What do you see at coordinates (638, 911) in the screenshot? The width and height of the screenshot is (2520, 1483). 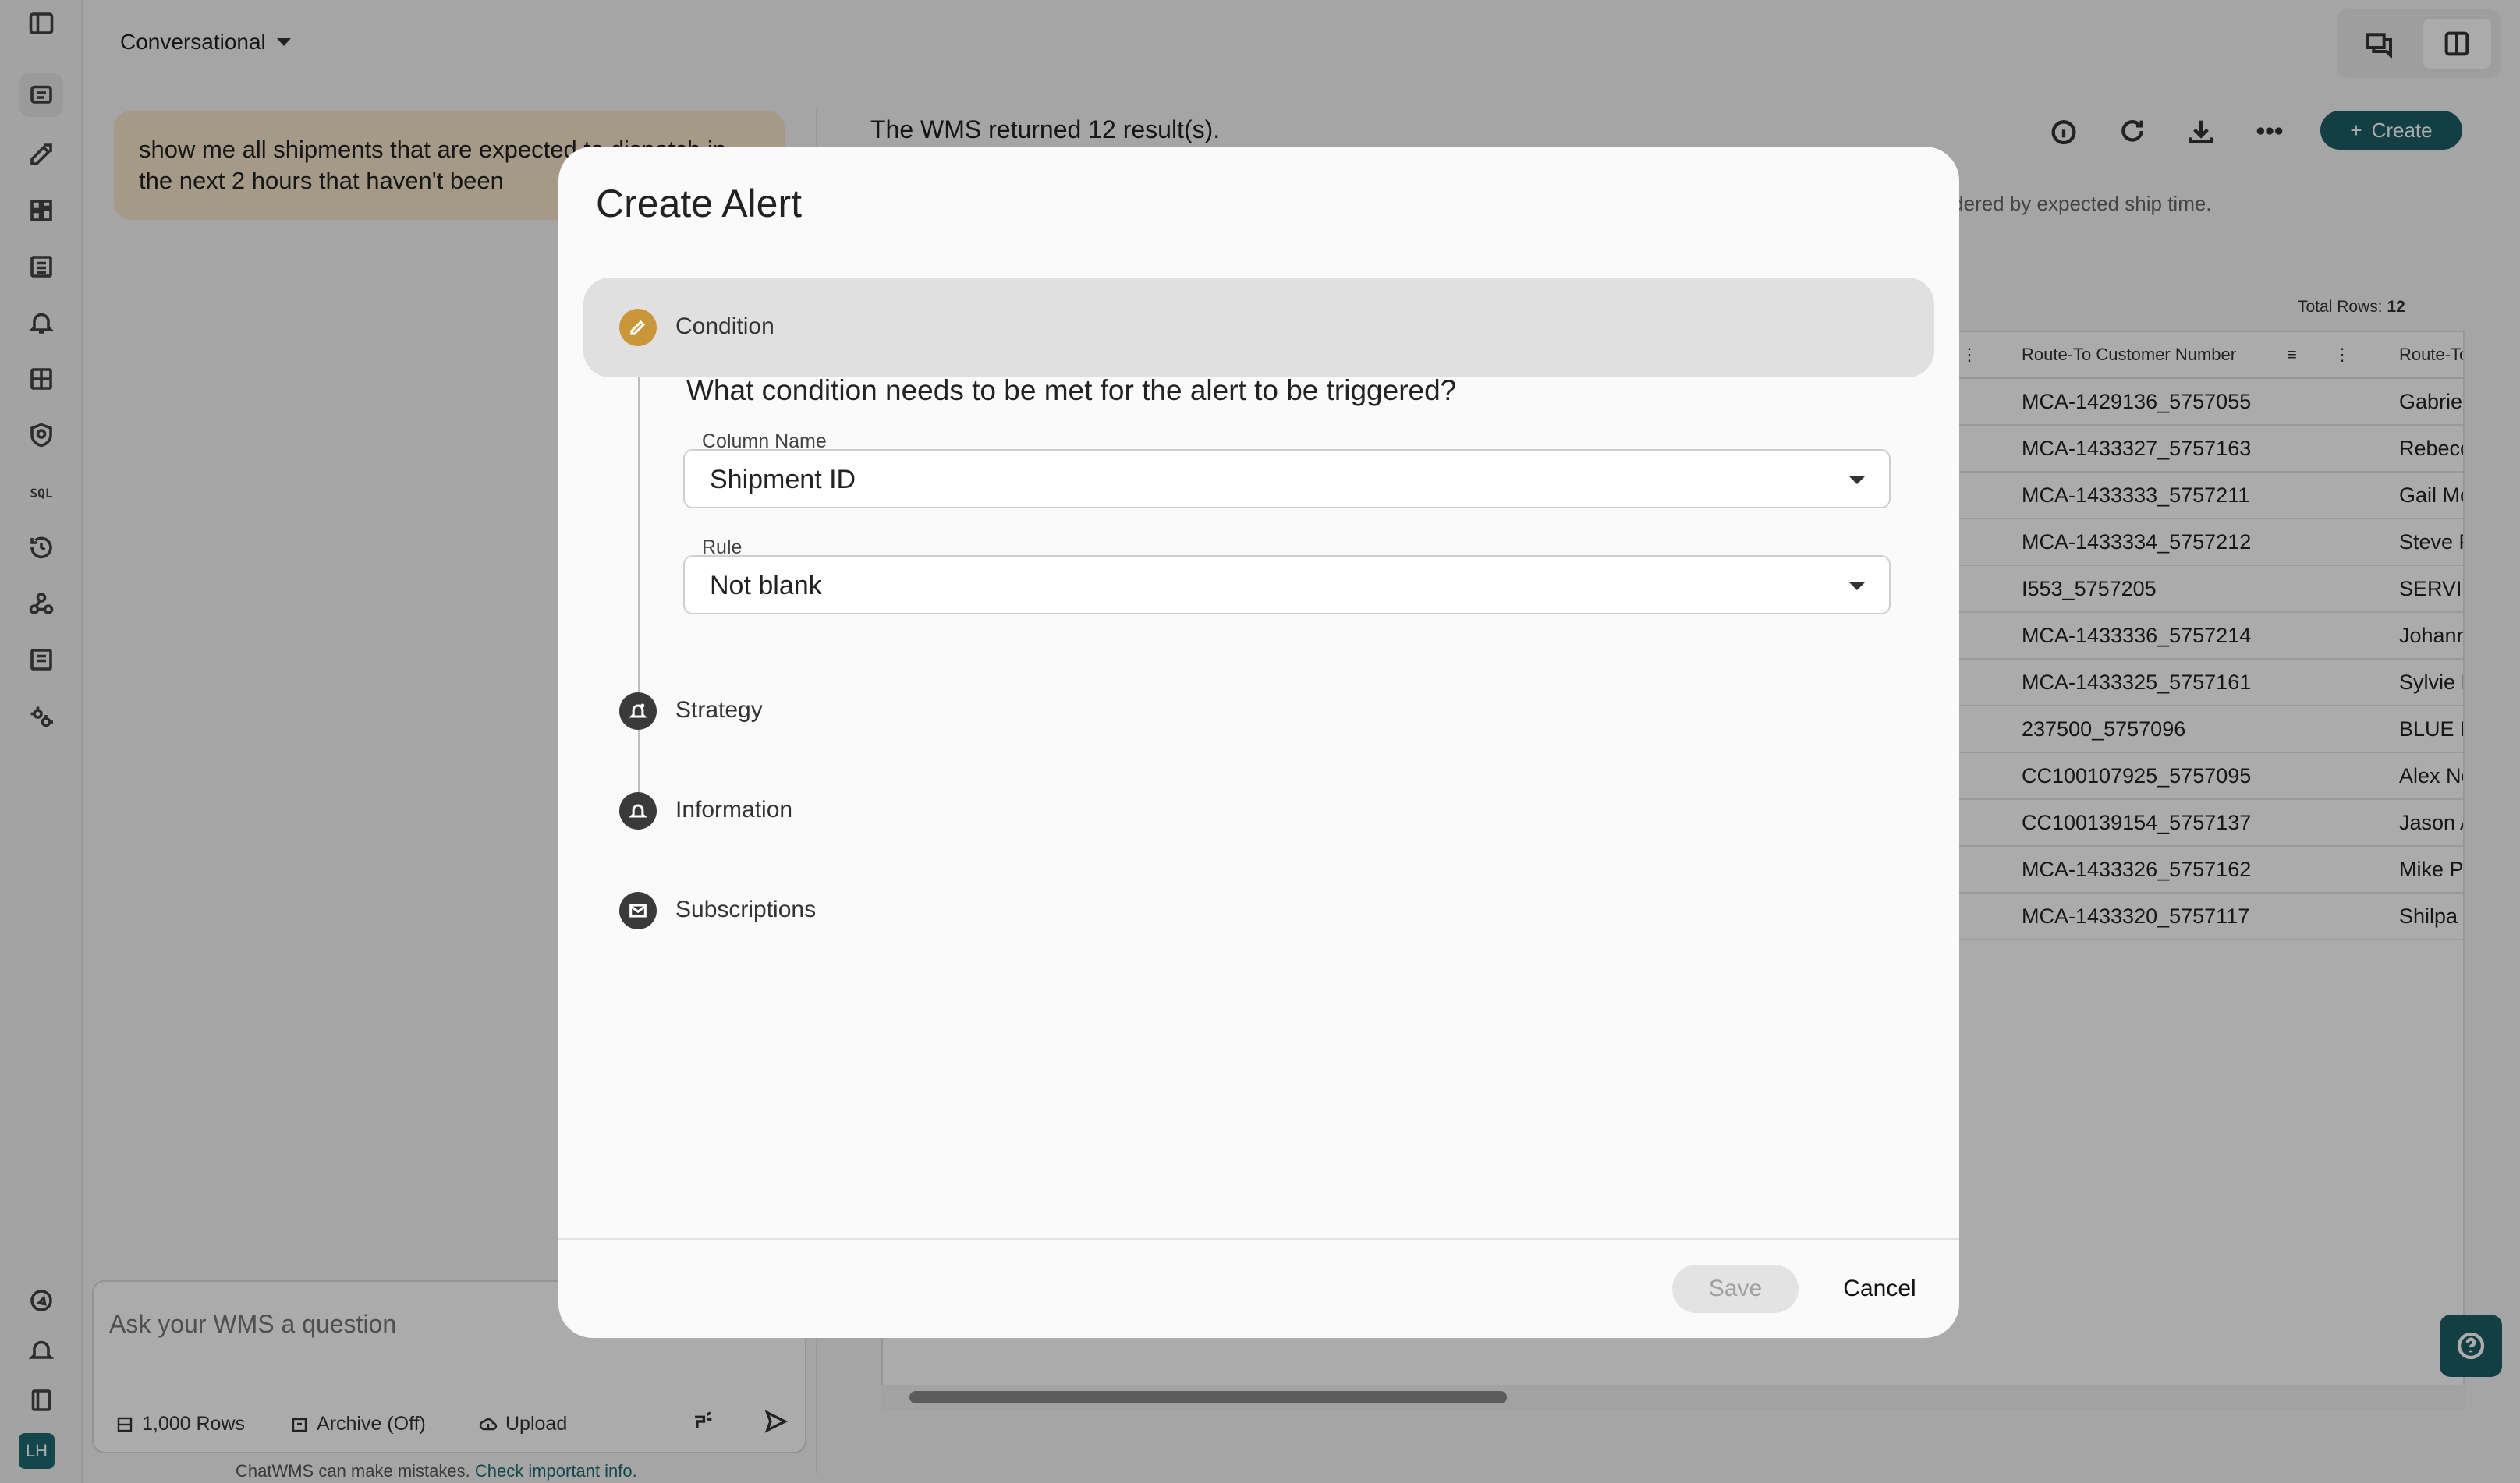 I see `mail-icon` at bounding box center [638, 911].